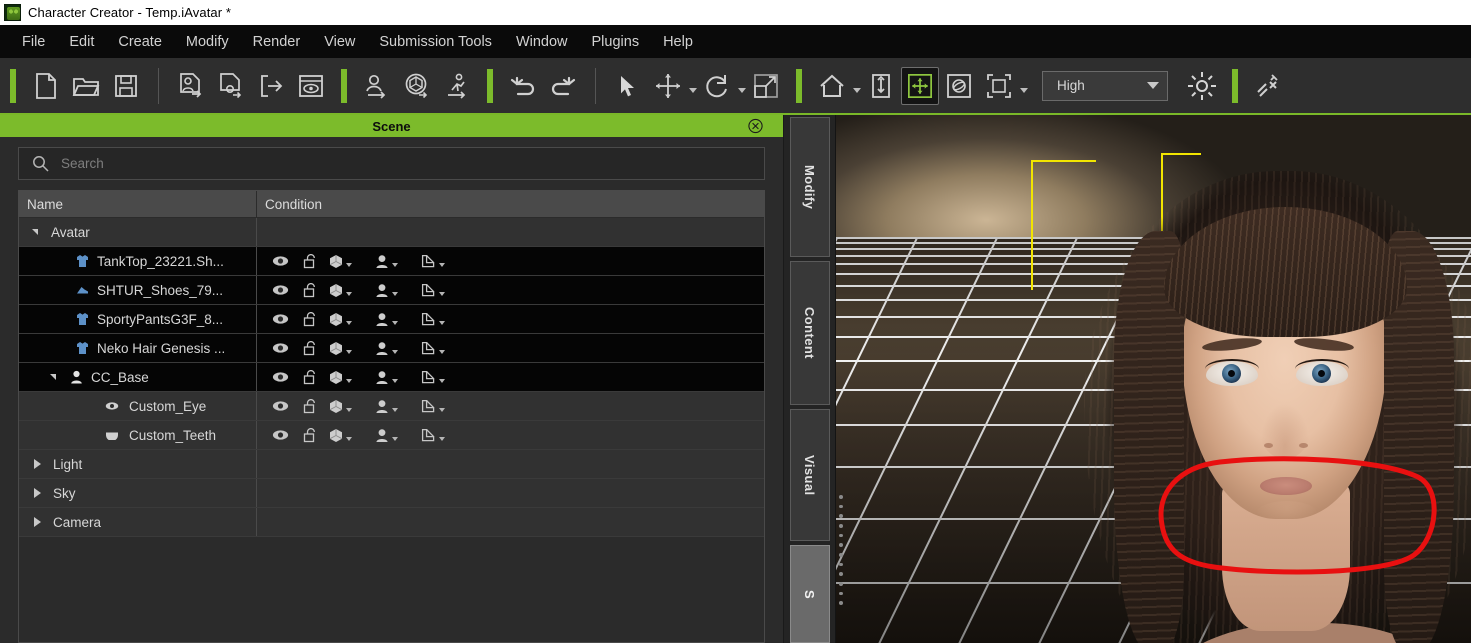  Describe the element at coordinates (616, 42) in the screenshot. I see `menu-plugins: Plugins` at that location.